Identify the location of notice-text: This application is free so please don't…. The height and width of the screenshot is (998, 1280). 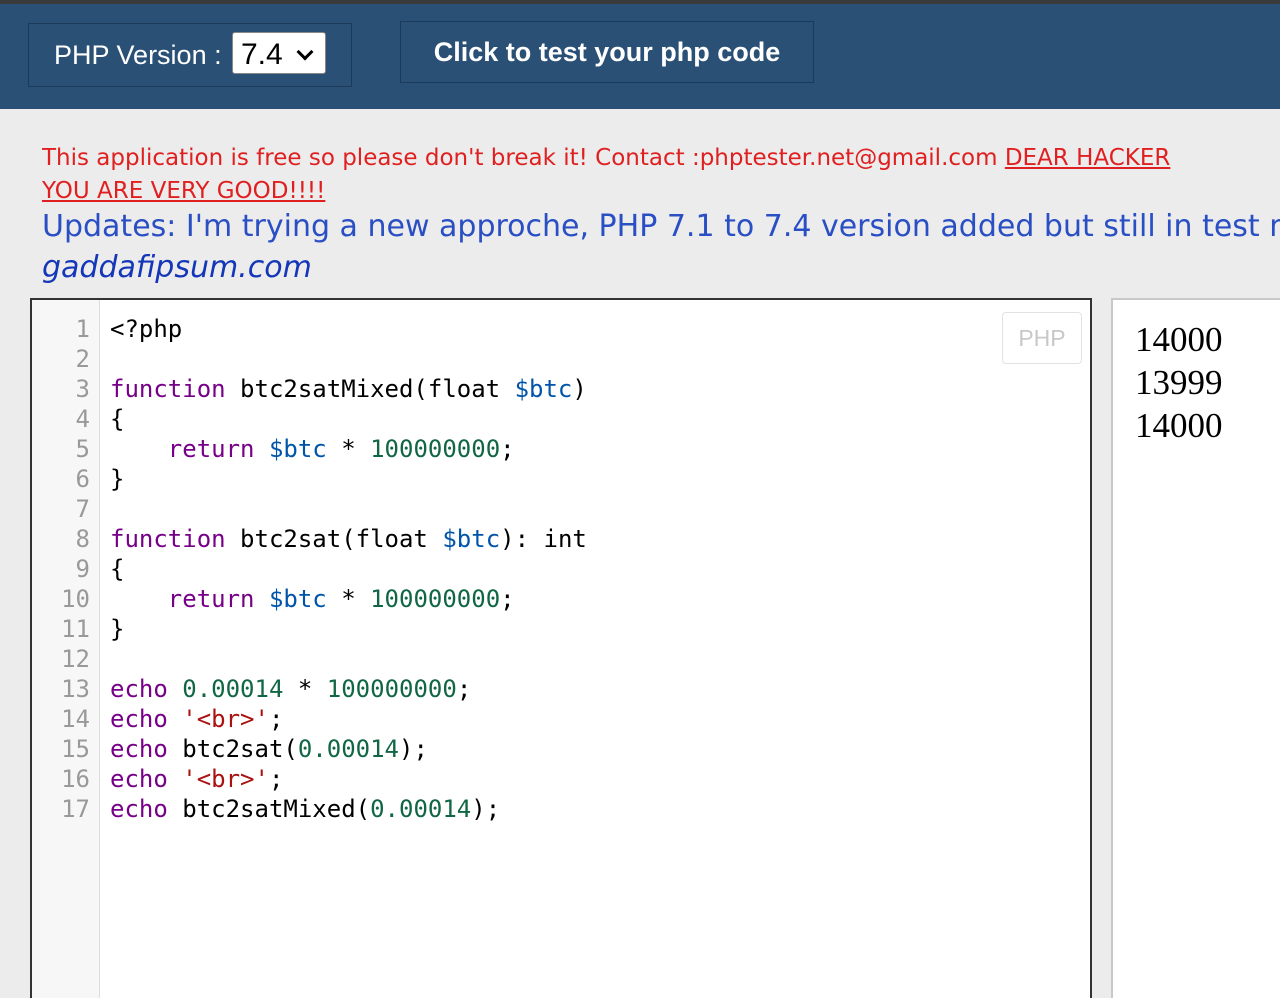
(523, 158).